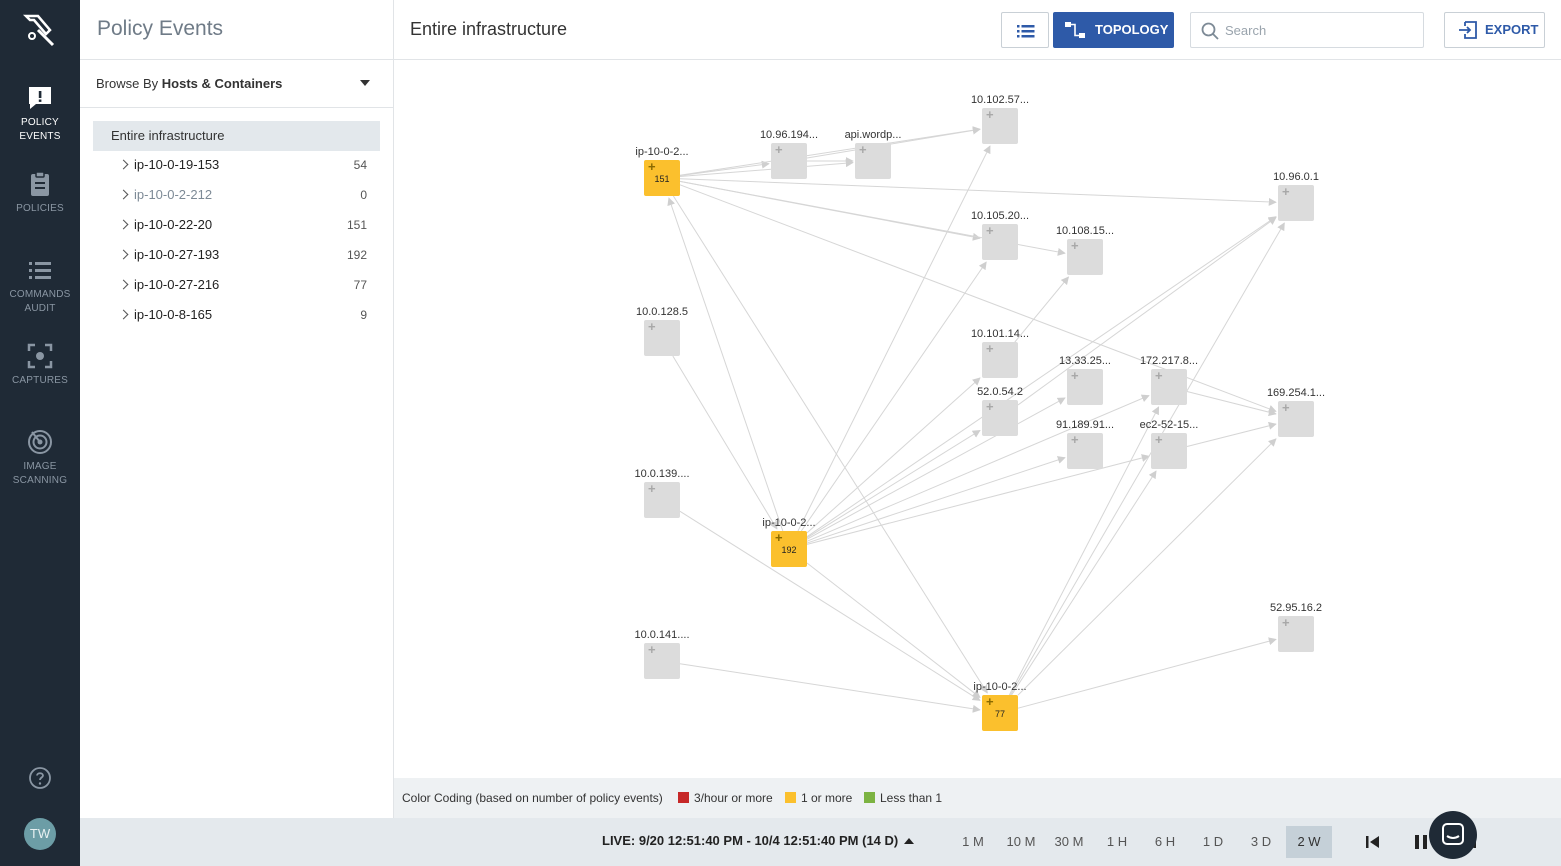  What do you see at coordinates (236, 165) in the screenshot?
I see `tree-item: ip-10-0-19-153 54` at bounding box center [236, 165].